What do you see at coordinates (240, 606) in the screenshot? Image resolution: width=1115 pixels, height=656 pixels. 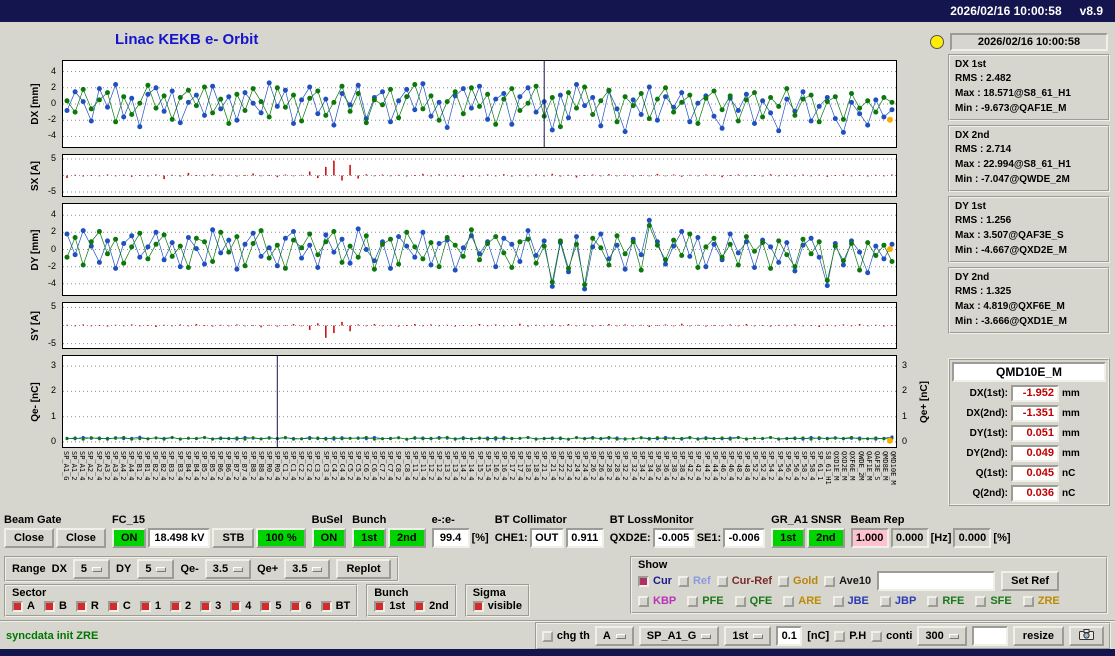 I see `checkbox-sector-4: 4` at bounding box center [240, 606].